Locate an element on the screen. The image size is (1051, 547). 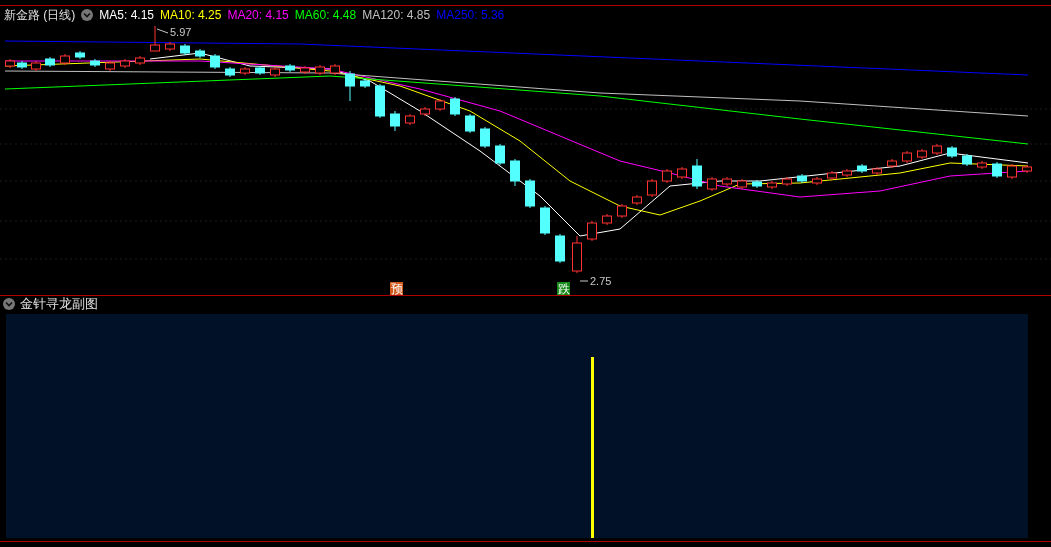
signal-badge: 跌 is located at coordinates (563, 288).